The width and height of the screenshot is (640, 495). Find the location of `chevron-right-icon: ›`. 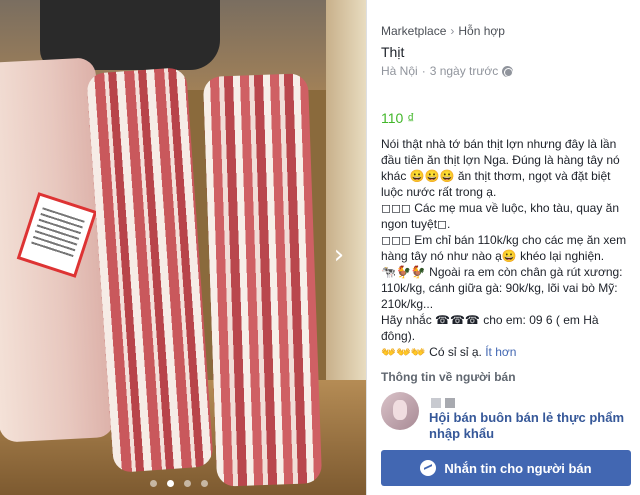

chevron-right-icon: › is located at coordinates (339, 255).